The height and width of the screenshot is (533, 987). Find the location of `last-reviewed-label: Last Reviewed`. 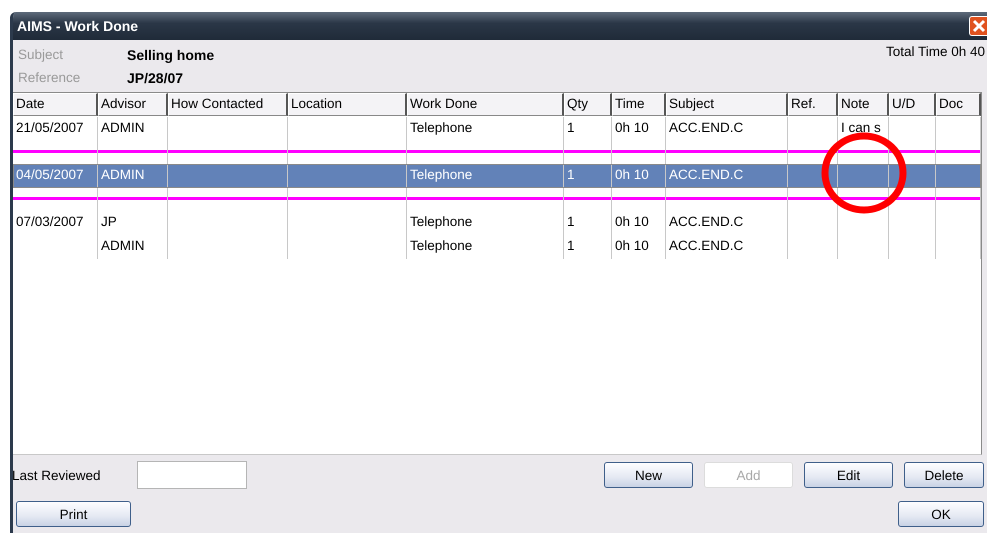

last-reviewed-label: Last Reviewed is located at coordinates (57, 475).